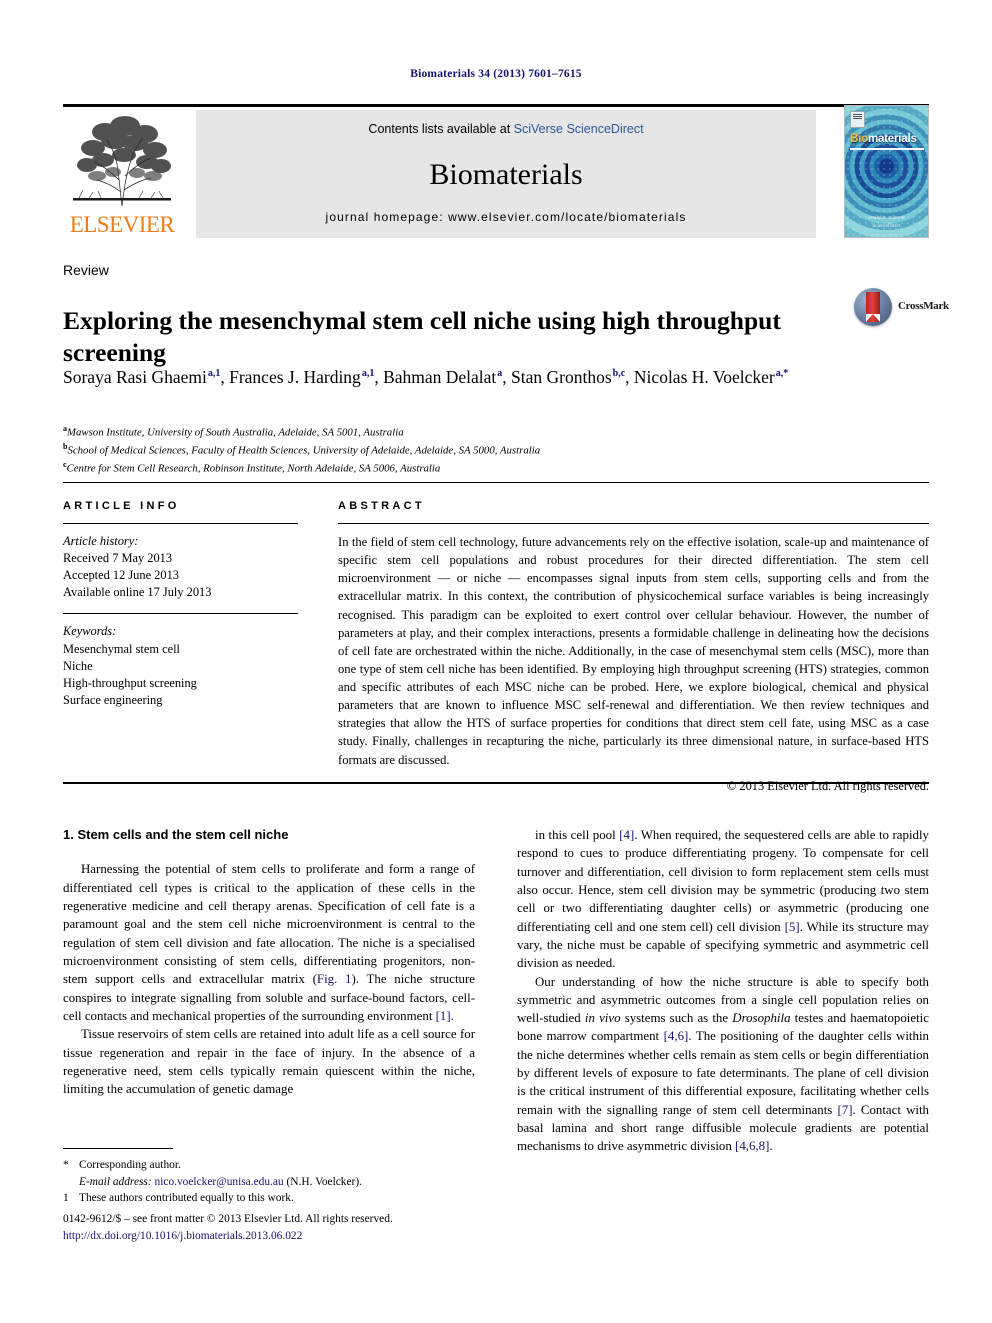 This screenshot has width=992, height=1323. What do you see at coordinates (176, 834) in the screenshot?
I see `section-heading: 1. Stem cells and the stem cell niche` at bounding box center [176, 834].